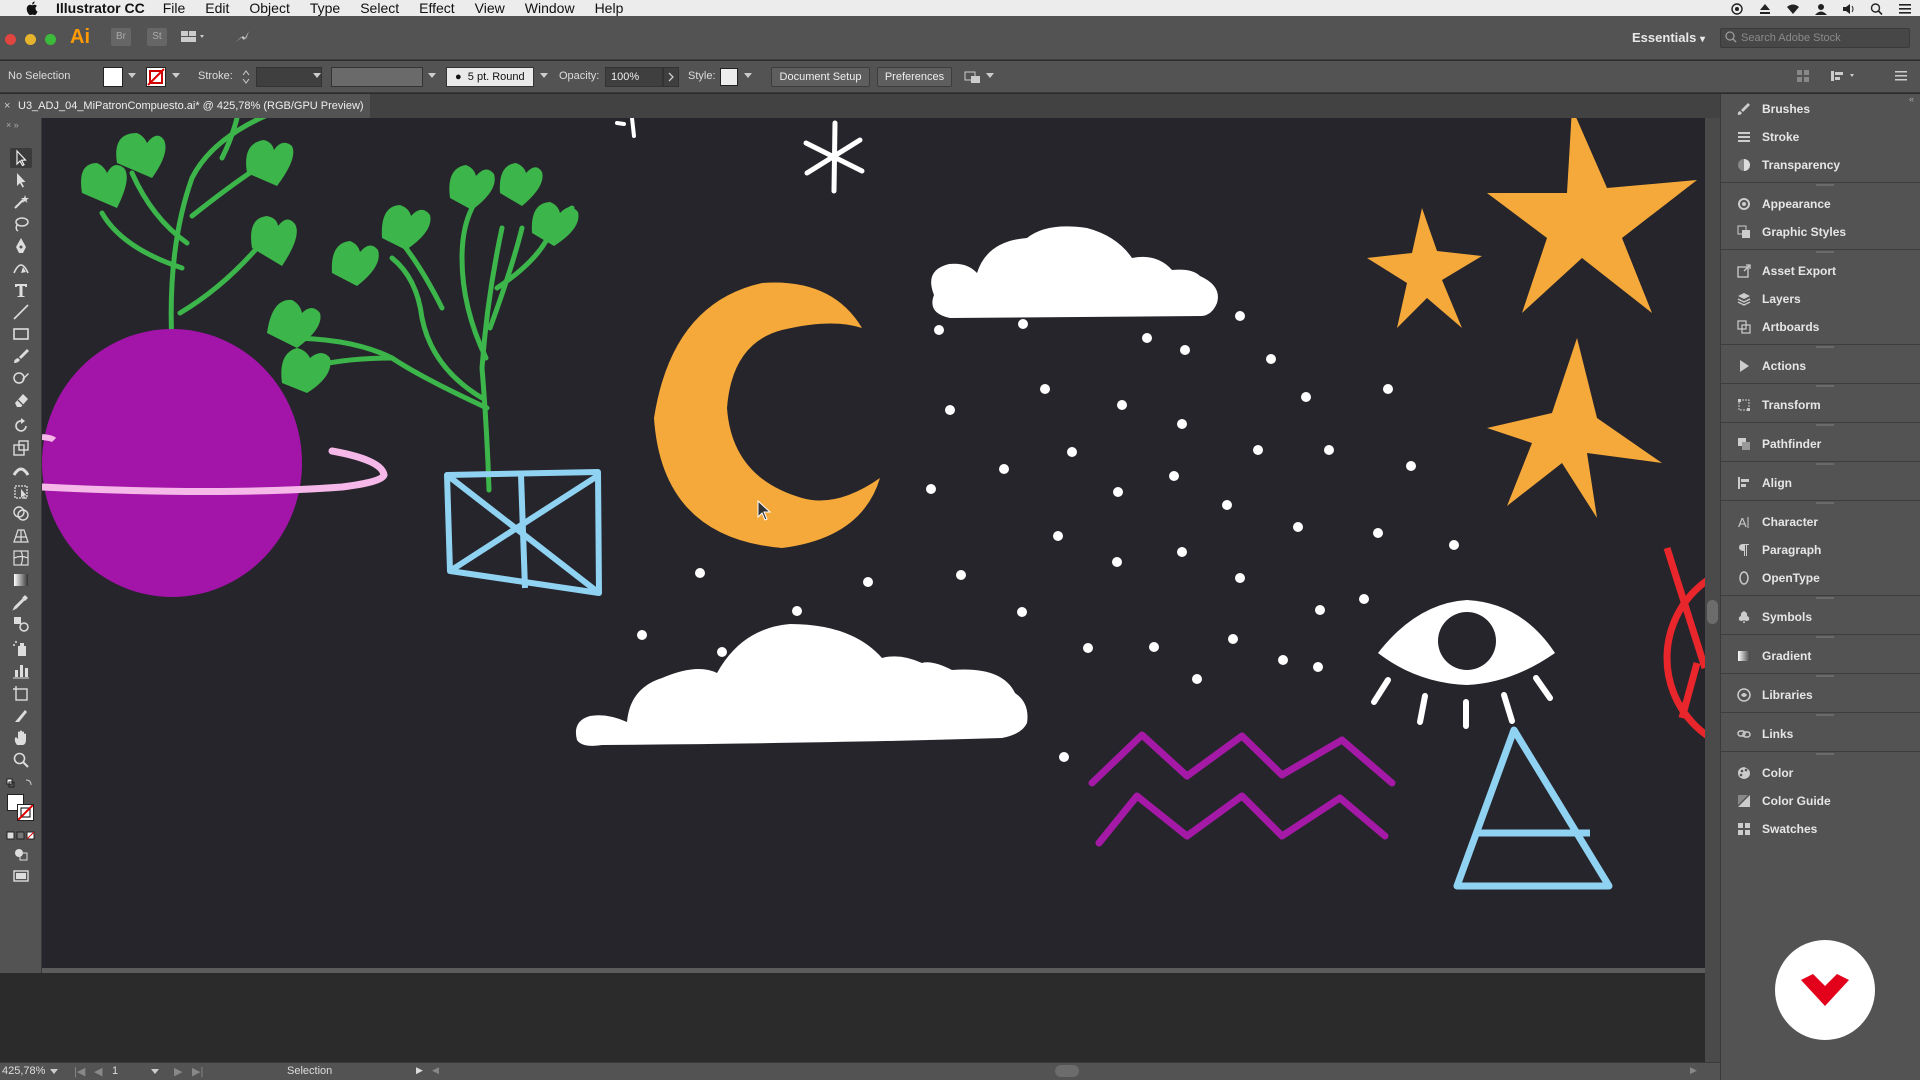  What do you see at coordinates (1820, 327) in the screenshot?
I see `panel-artboards: Artboards` at bounding box center [1820, 327].